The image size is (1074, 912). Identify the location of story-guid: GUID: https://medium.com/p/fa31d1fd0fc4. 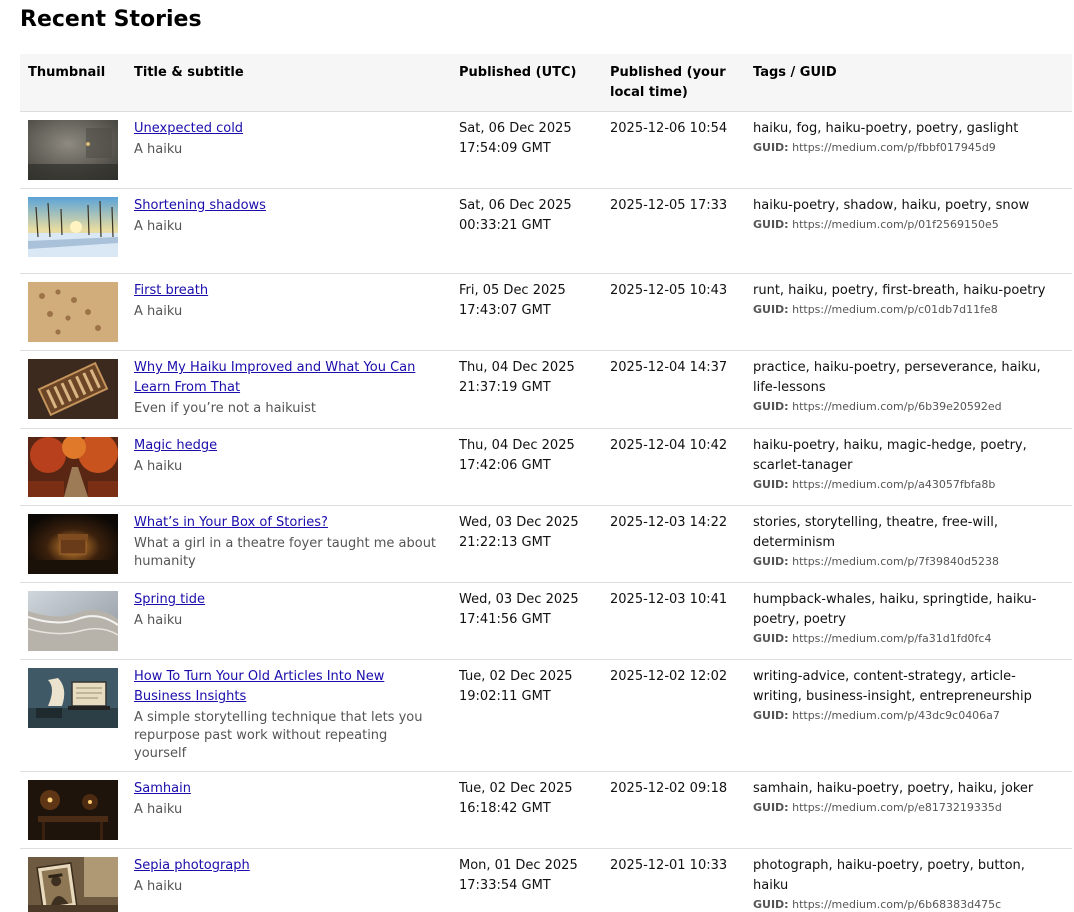
(908, 639).